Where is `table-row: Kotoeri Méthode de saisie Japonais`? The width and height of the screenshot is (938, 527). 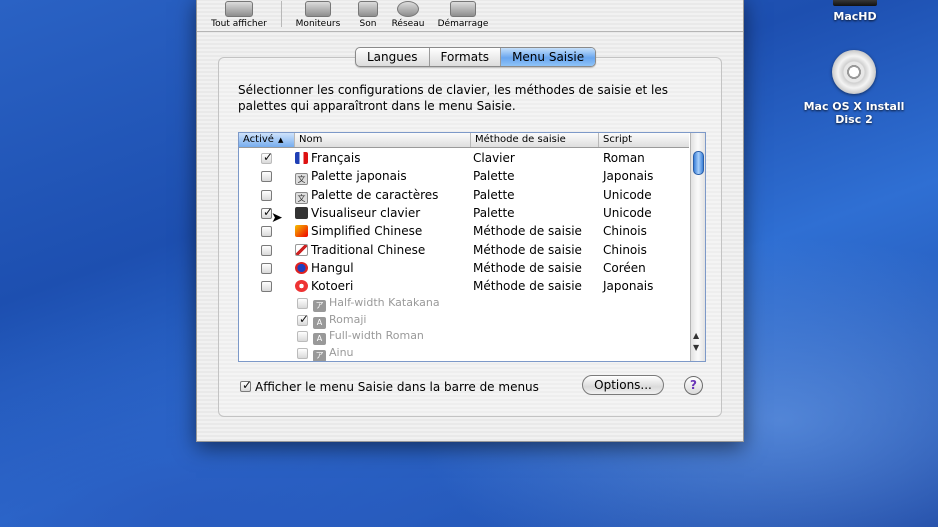 table-row: Kotoeri Méthode de saisie Japonais is located at coordinates (464, 286).